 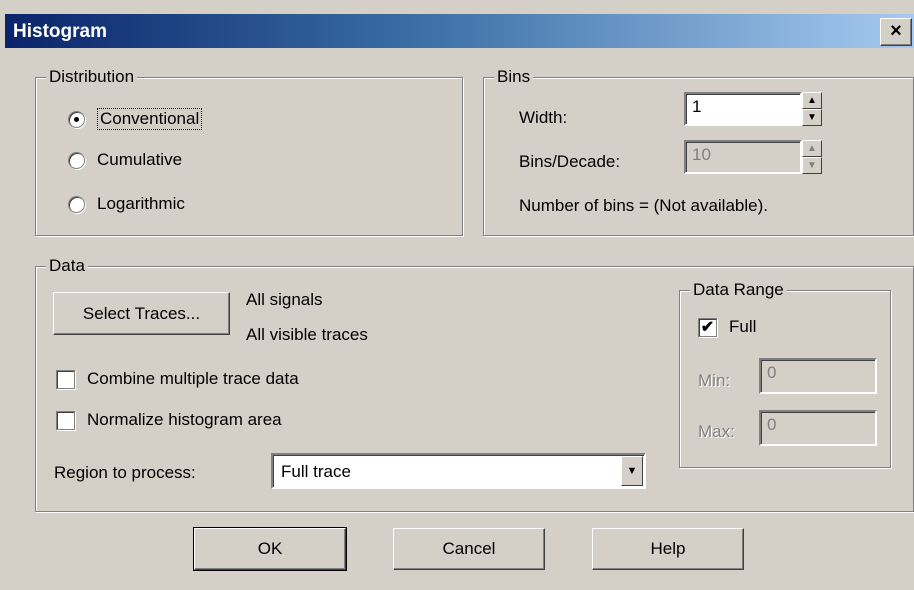 I want to click on help-label: Help, so click(x=668, y=548).